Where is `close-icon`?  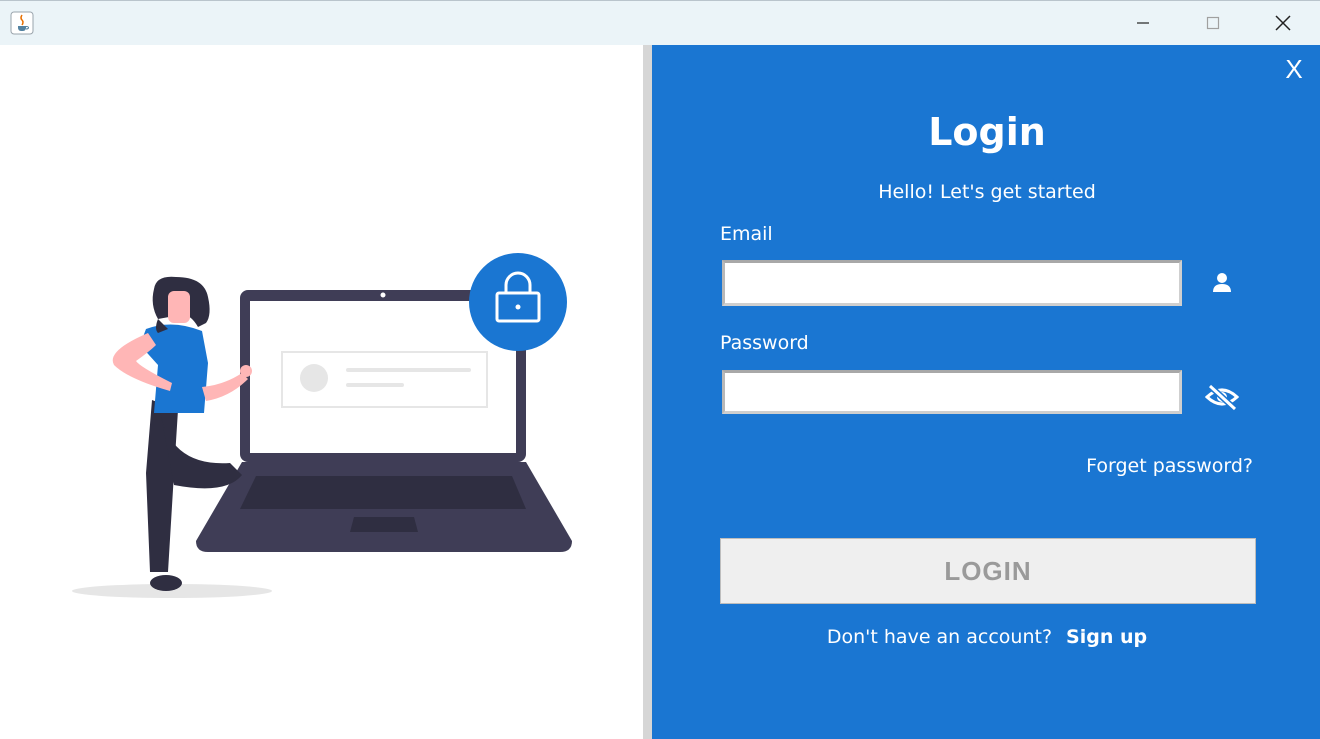
close-icon is located at coordinates (1283, 23).